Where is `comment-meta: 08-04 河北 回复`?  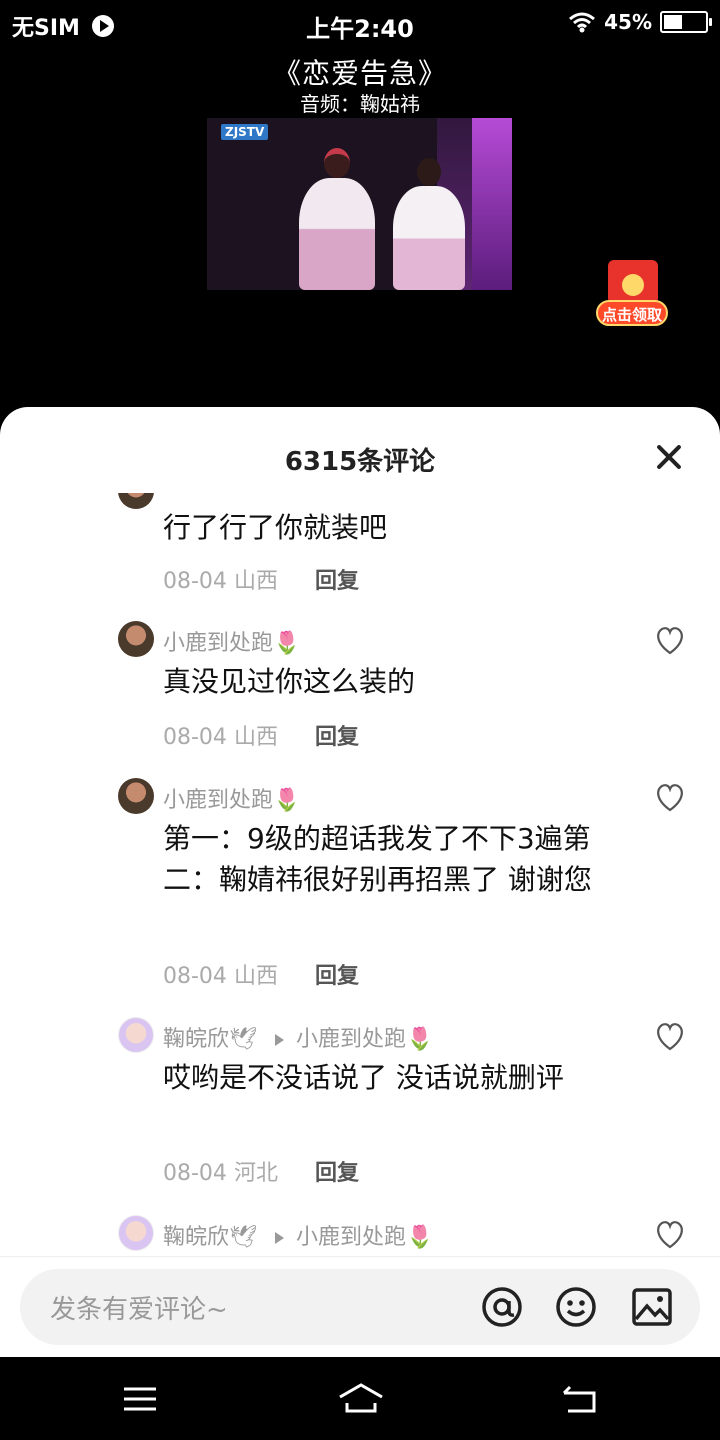 comment-meta: 08-04 河北 回复 is located at coordinates (261, 1171).